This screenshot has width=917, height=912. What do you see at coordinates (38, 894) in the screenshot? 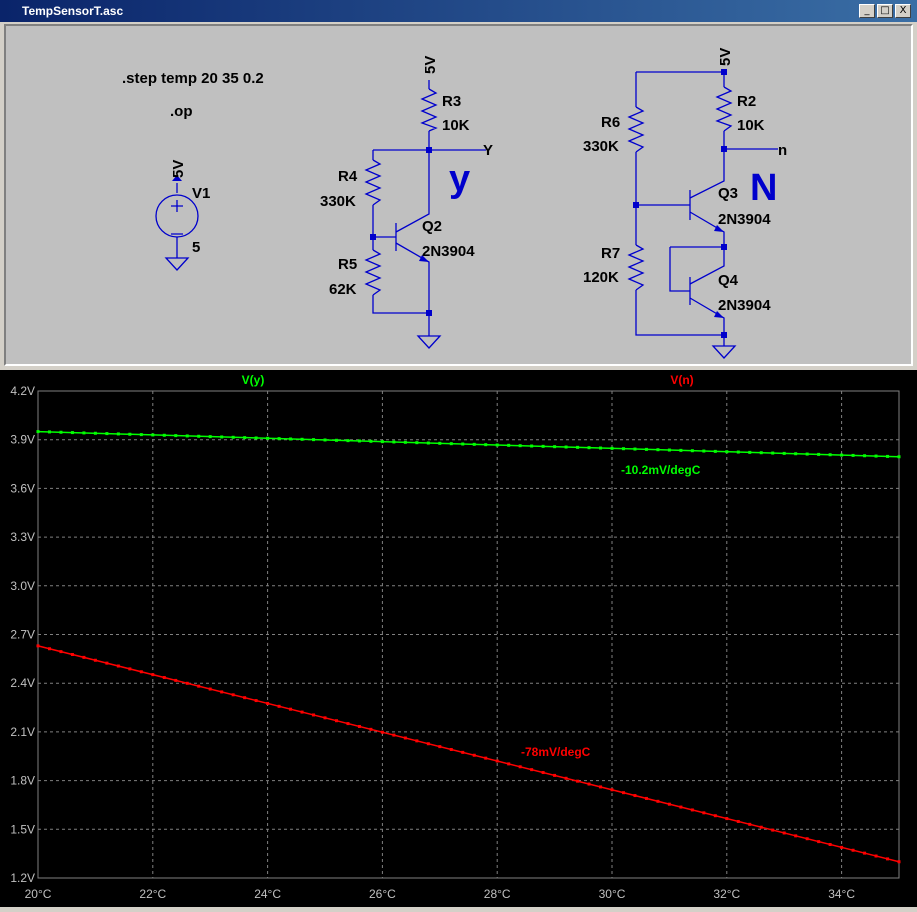
I see `x-tick-label: 20°C` at bounding box center [38, 894].